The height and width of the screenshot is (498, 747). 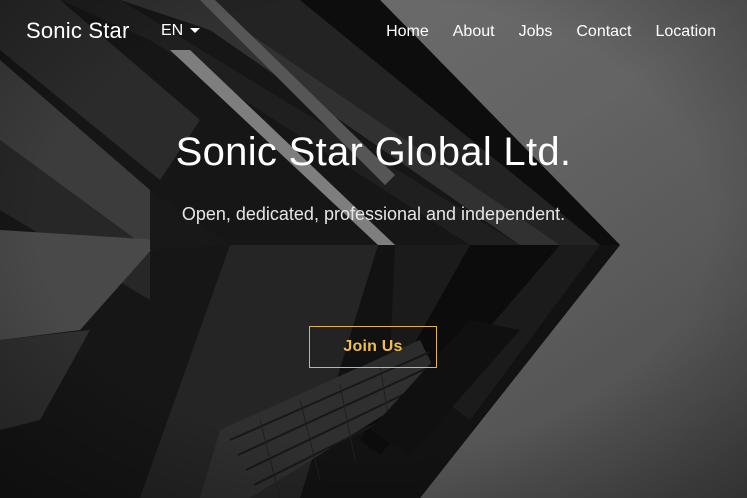 I want to click on language-dropdown: EN, so click(x=181, y=31).